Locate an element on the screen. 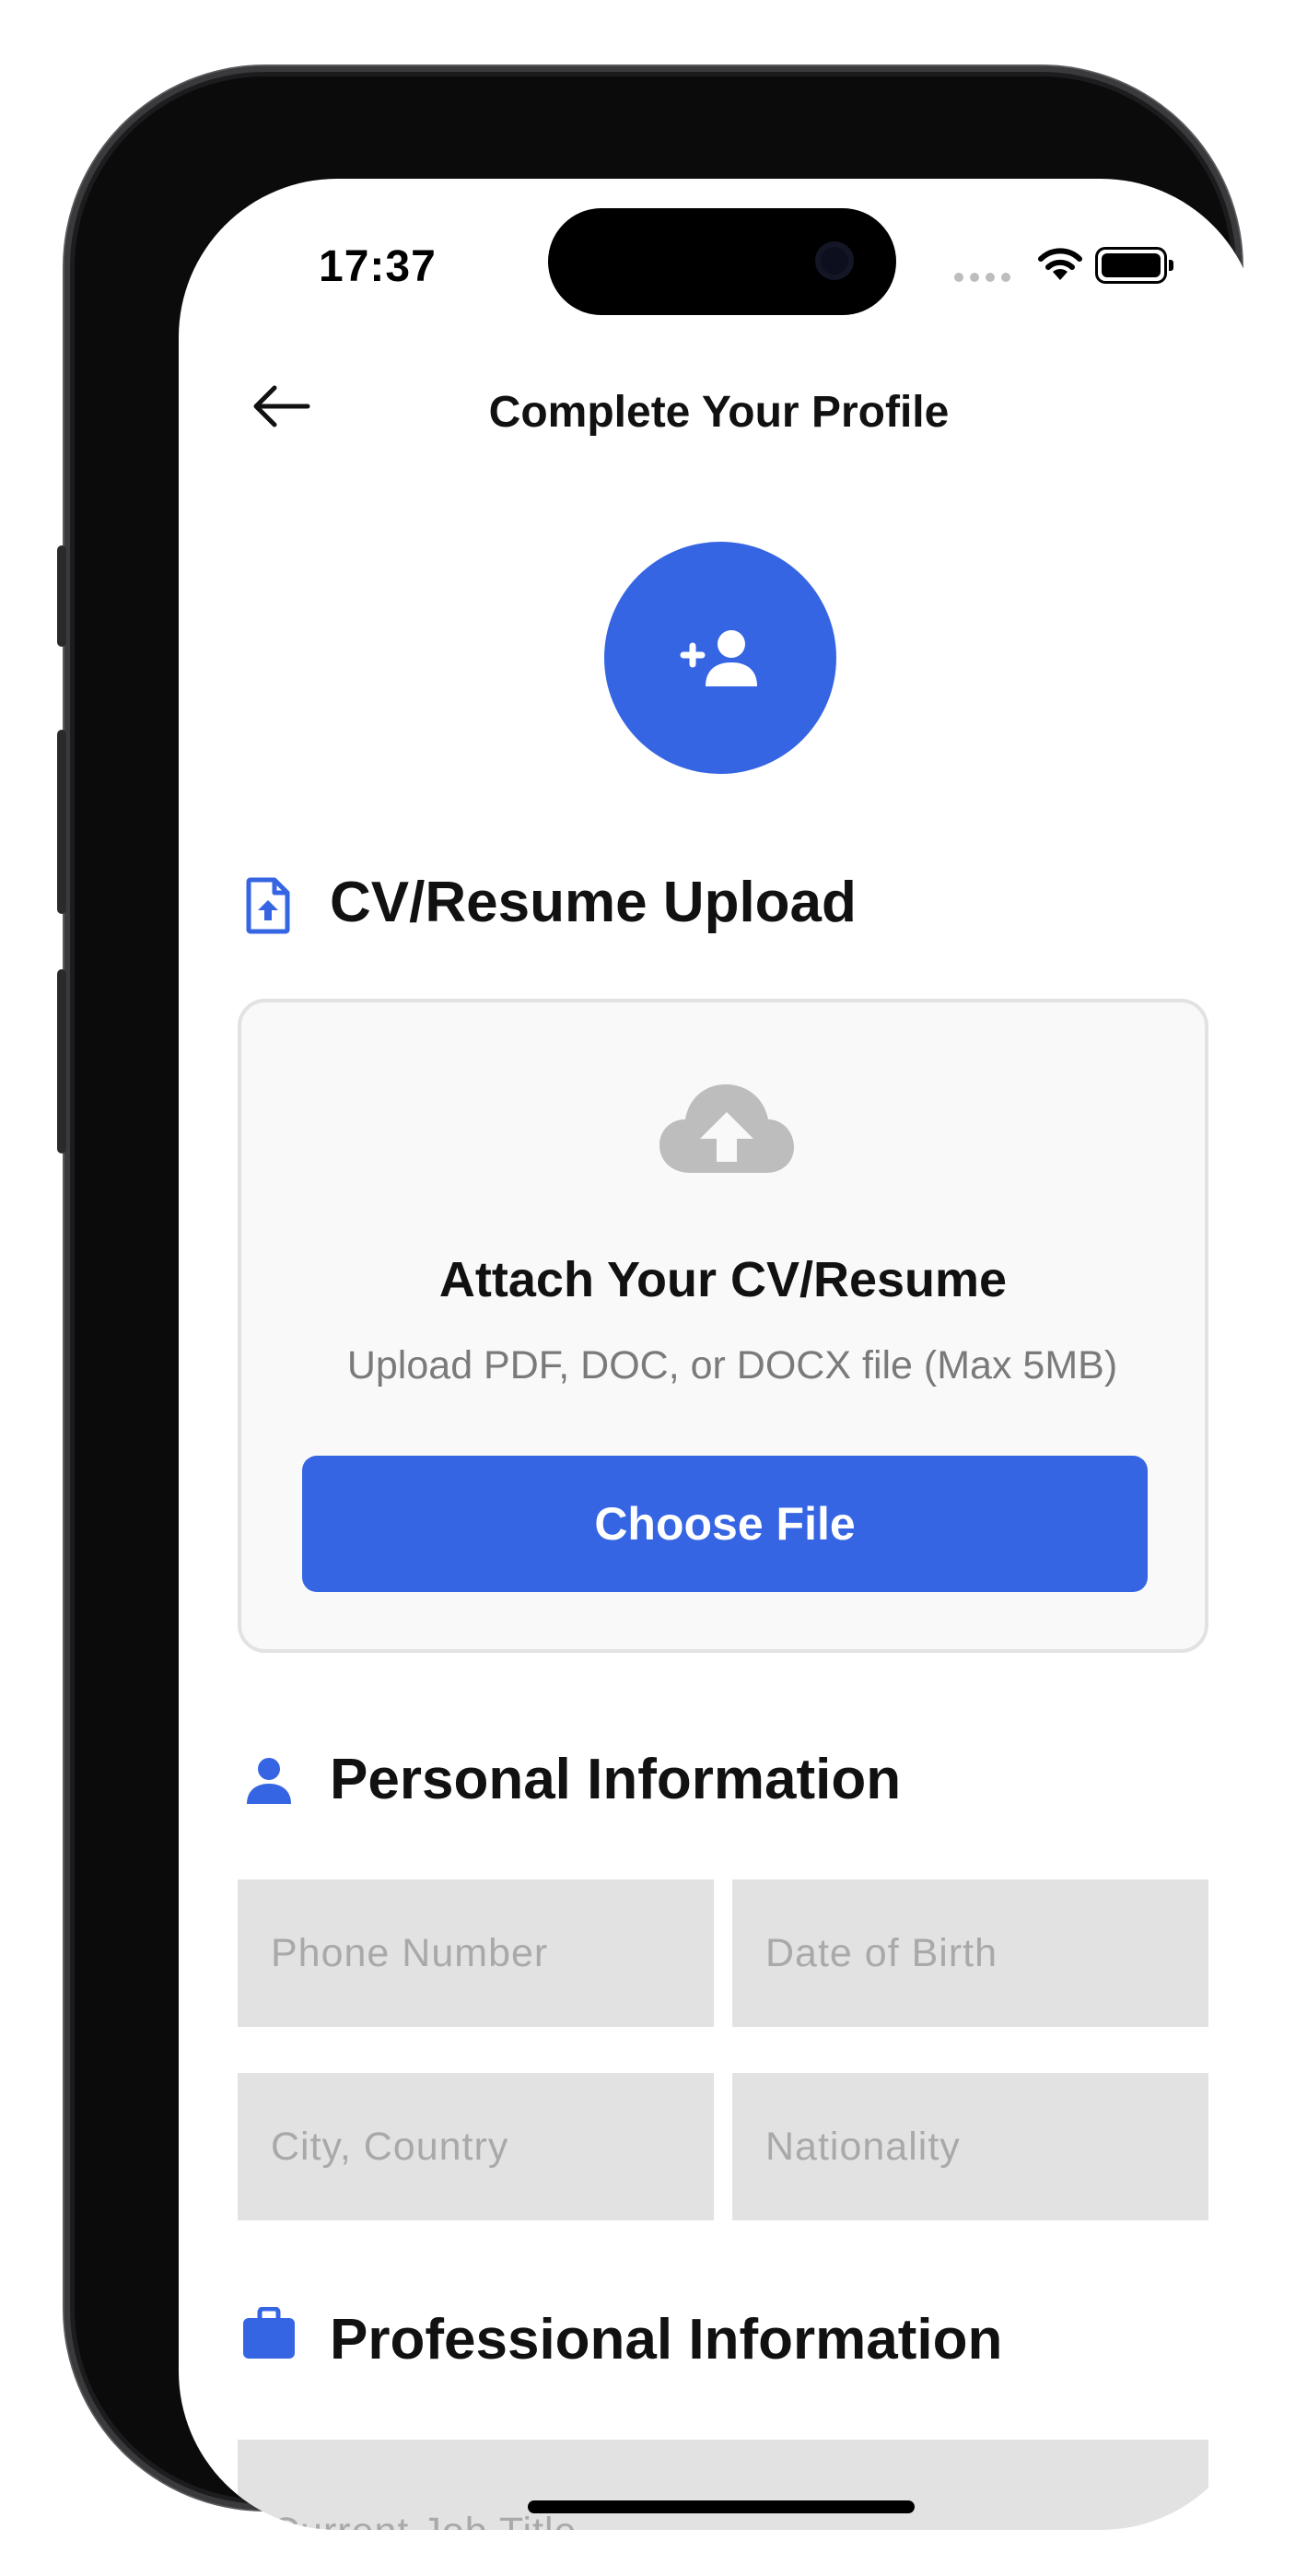 The height and width of the screenshot is (2576, 1307). professional-section-title: Professional Information is located at coordinates (666, 2339).